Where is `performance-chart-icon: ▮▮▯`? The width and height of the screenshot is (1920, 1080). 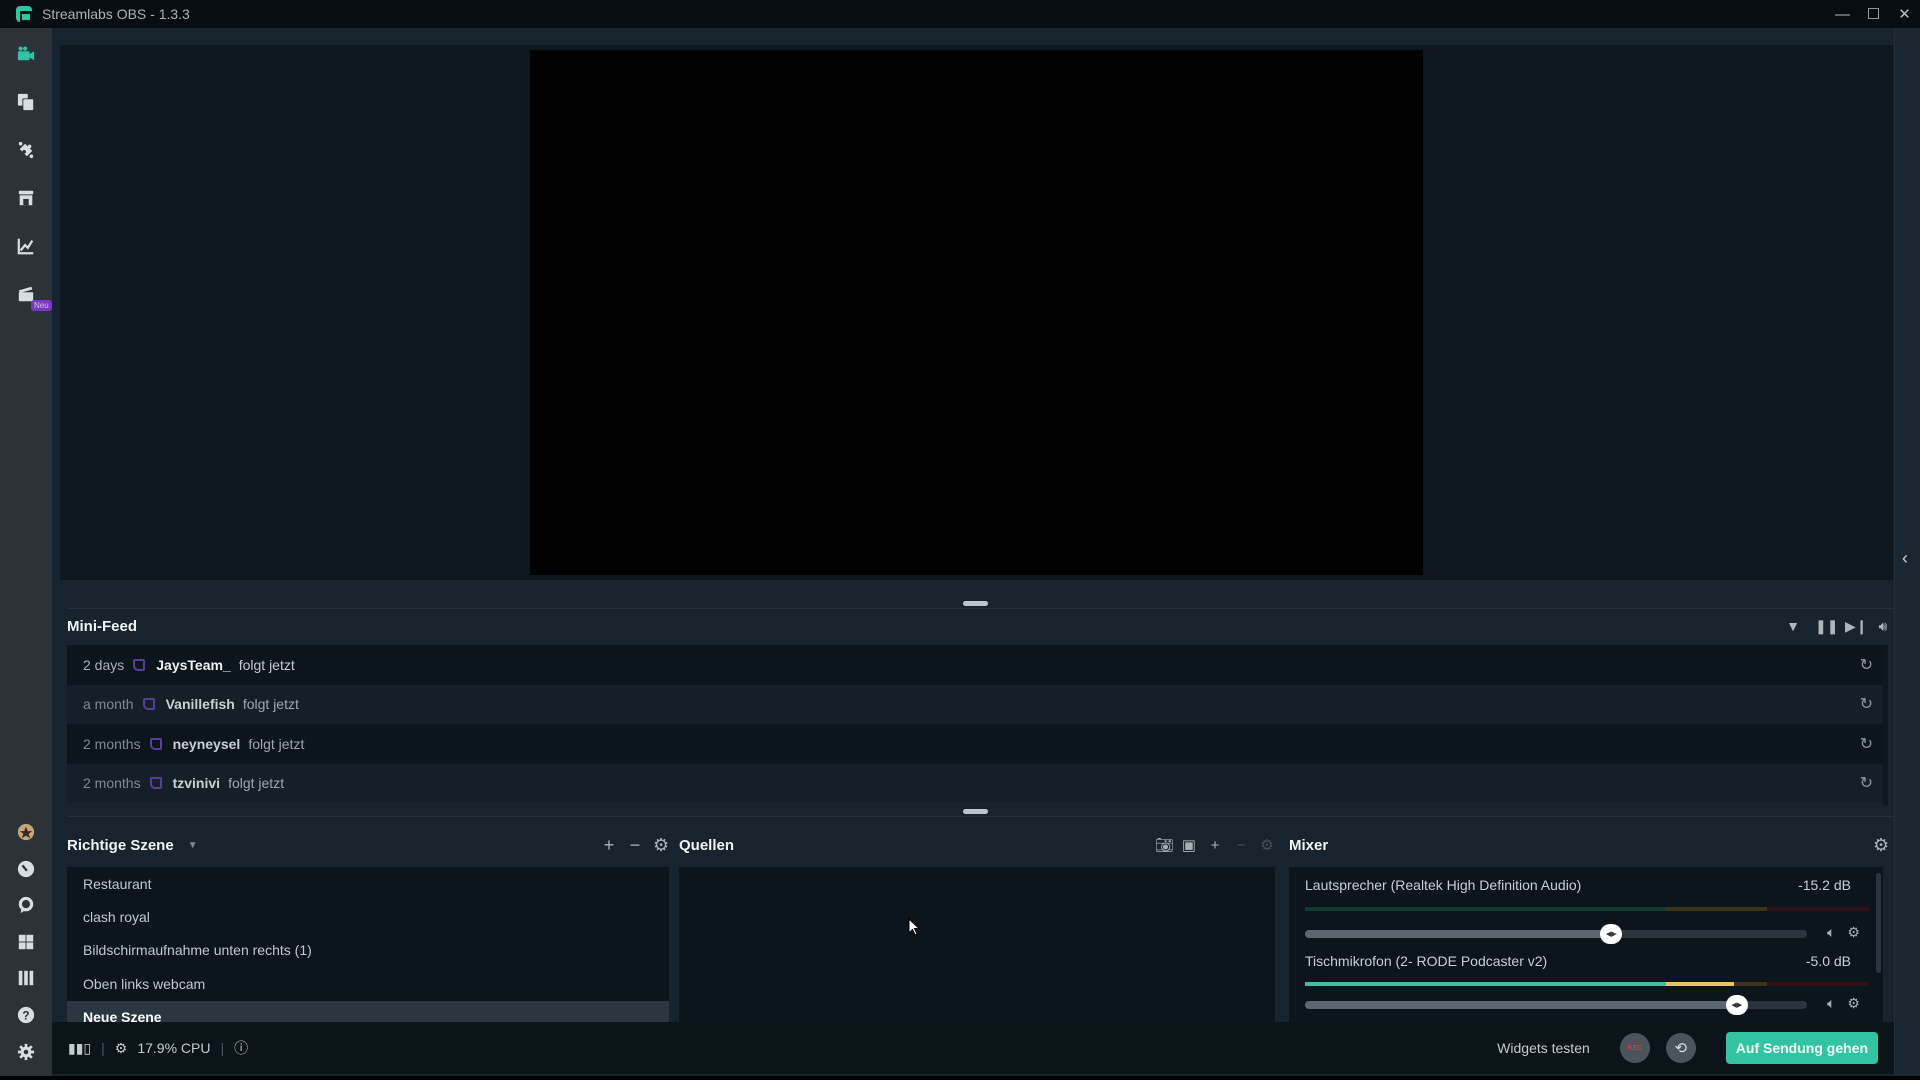 performance-chart-icon: ▮▮▯ is located at coordinates (79, 1048).